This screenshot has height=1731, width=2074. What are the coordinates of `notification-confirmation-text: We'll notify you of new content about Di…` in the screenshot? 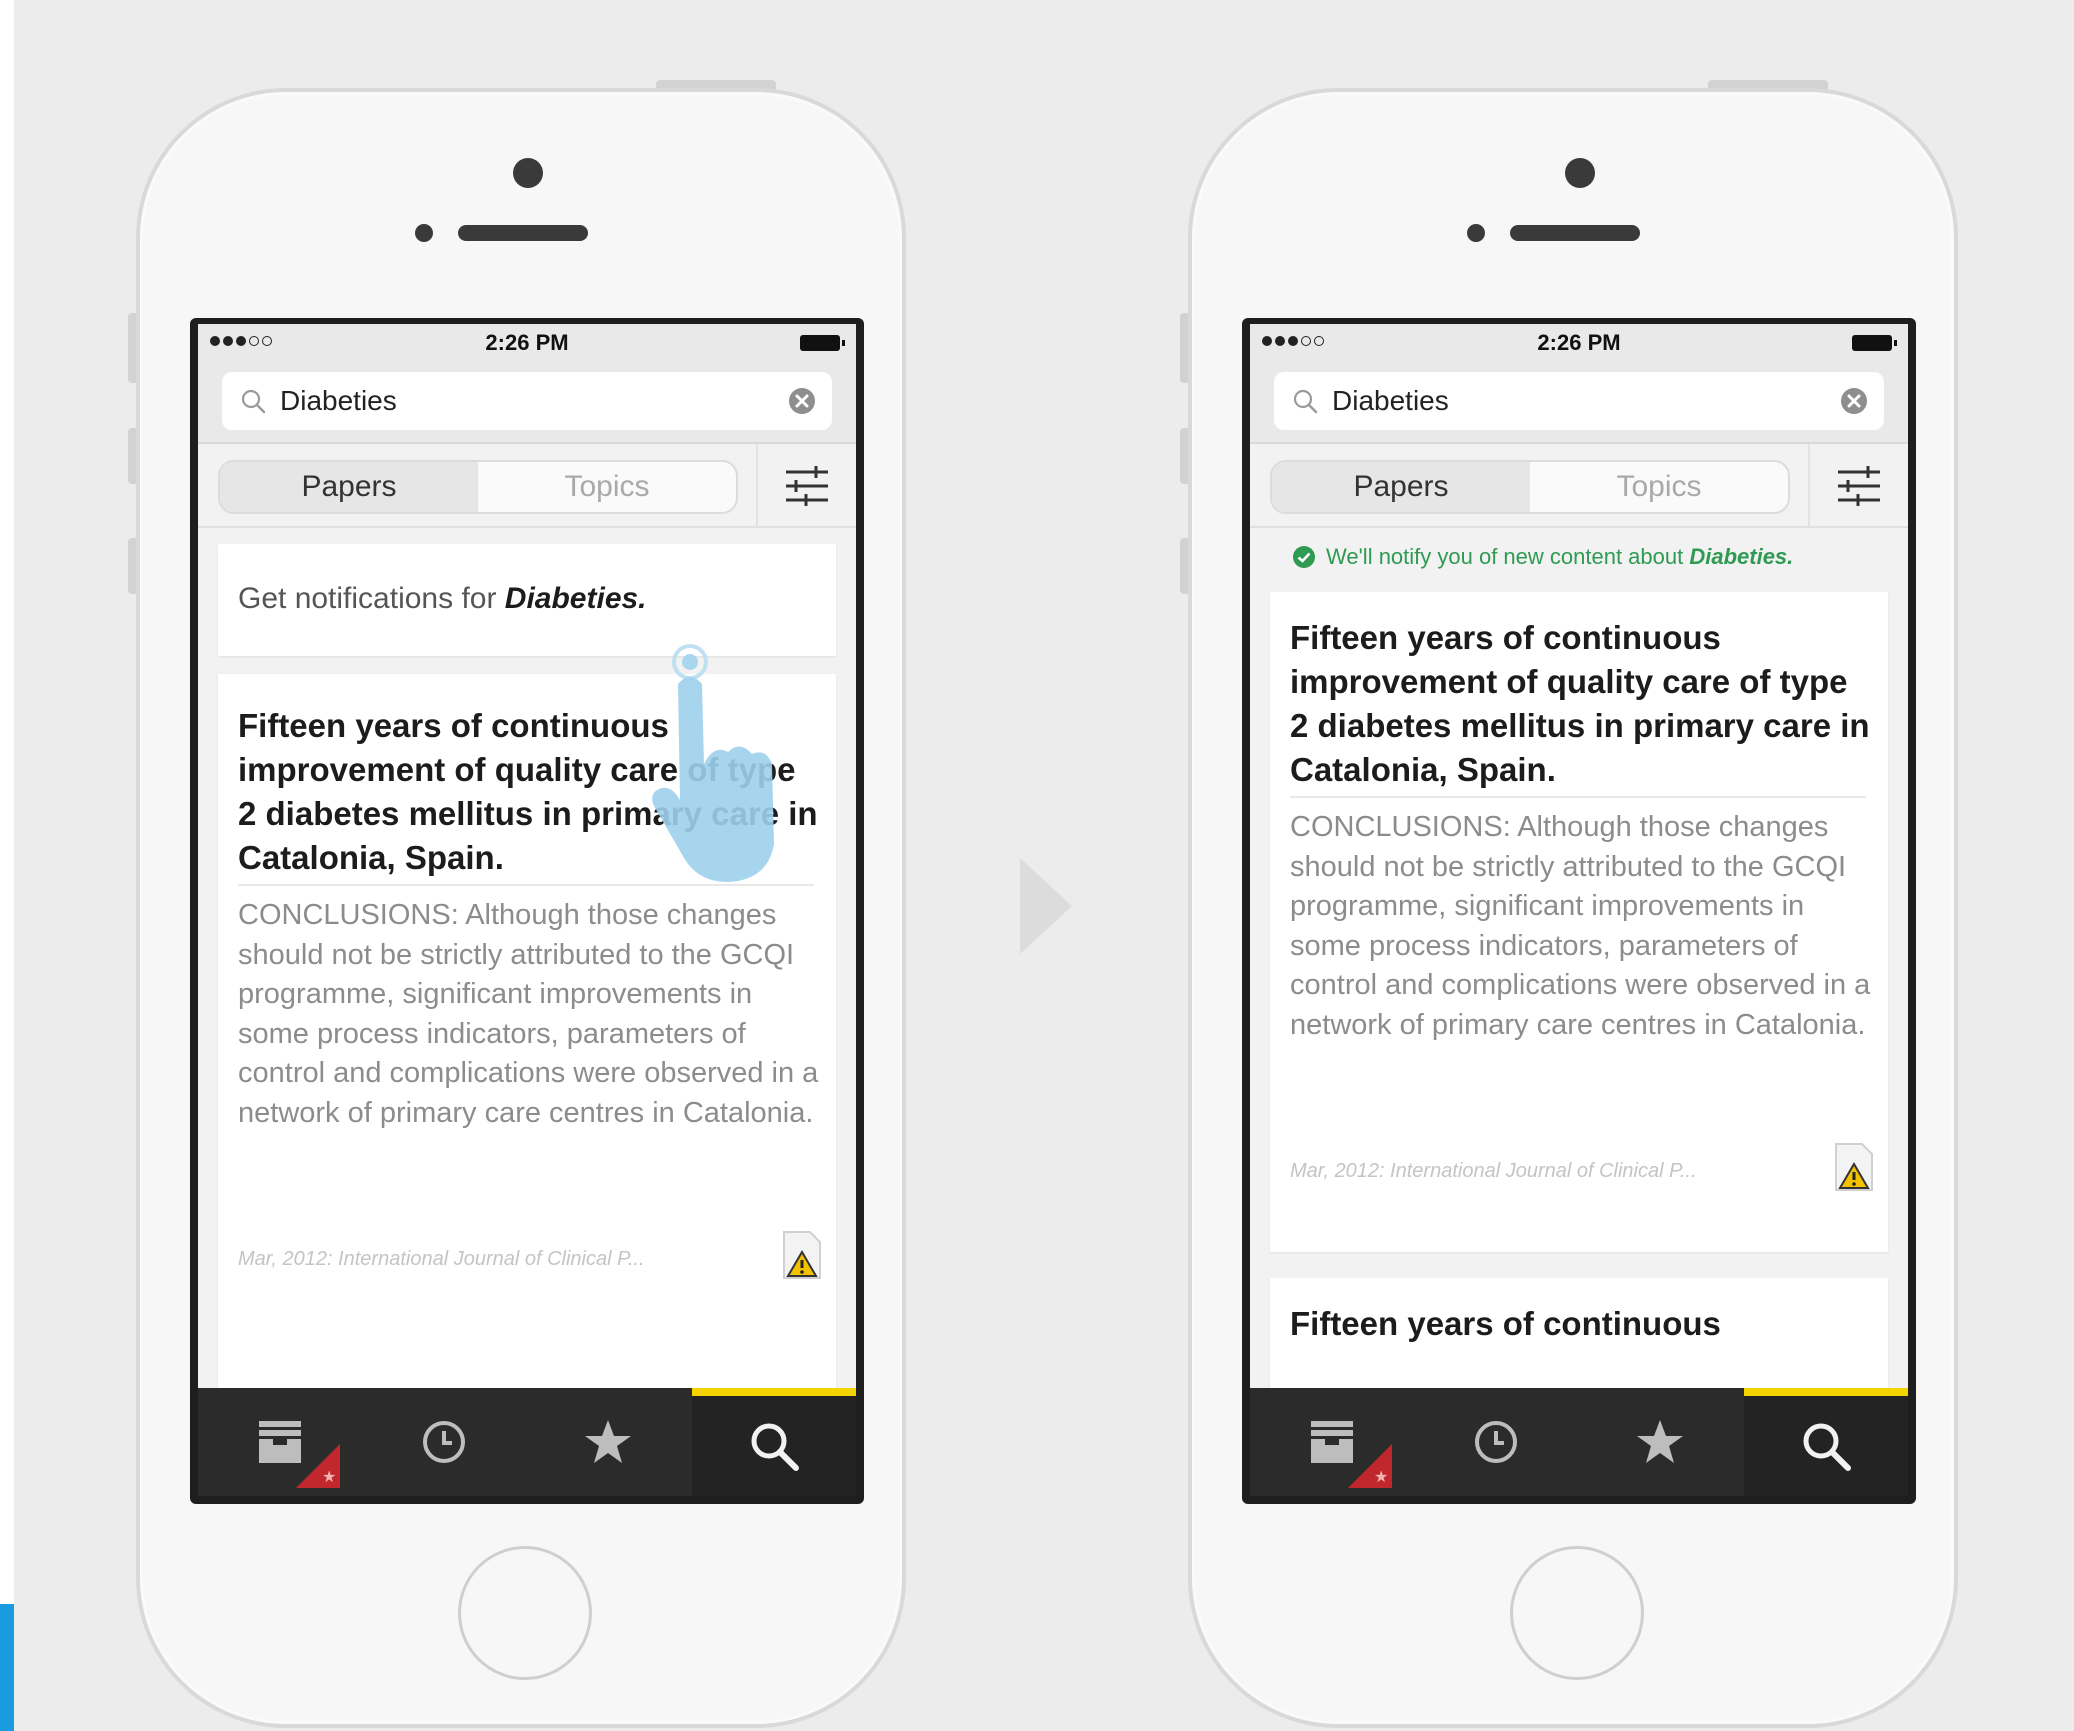 It's located at (1560, 556).